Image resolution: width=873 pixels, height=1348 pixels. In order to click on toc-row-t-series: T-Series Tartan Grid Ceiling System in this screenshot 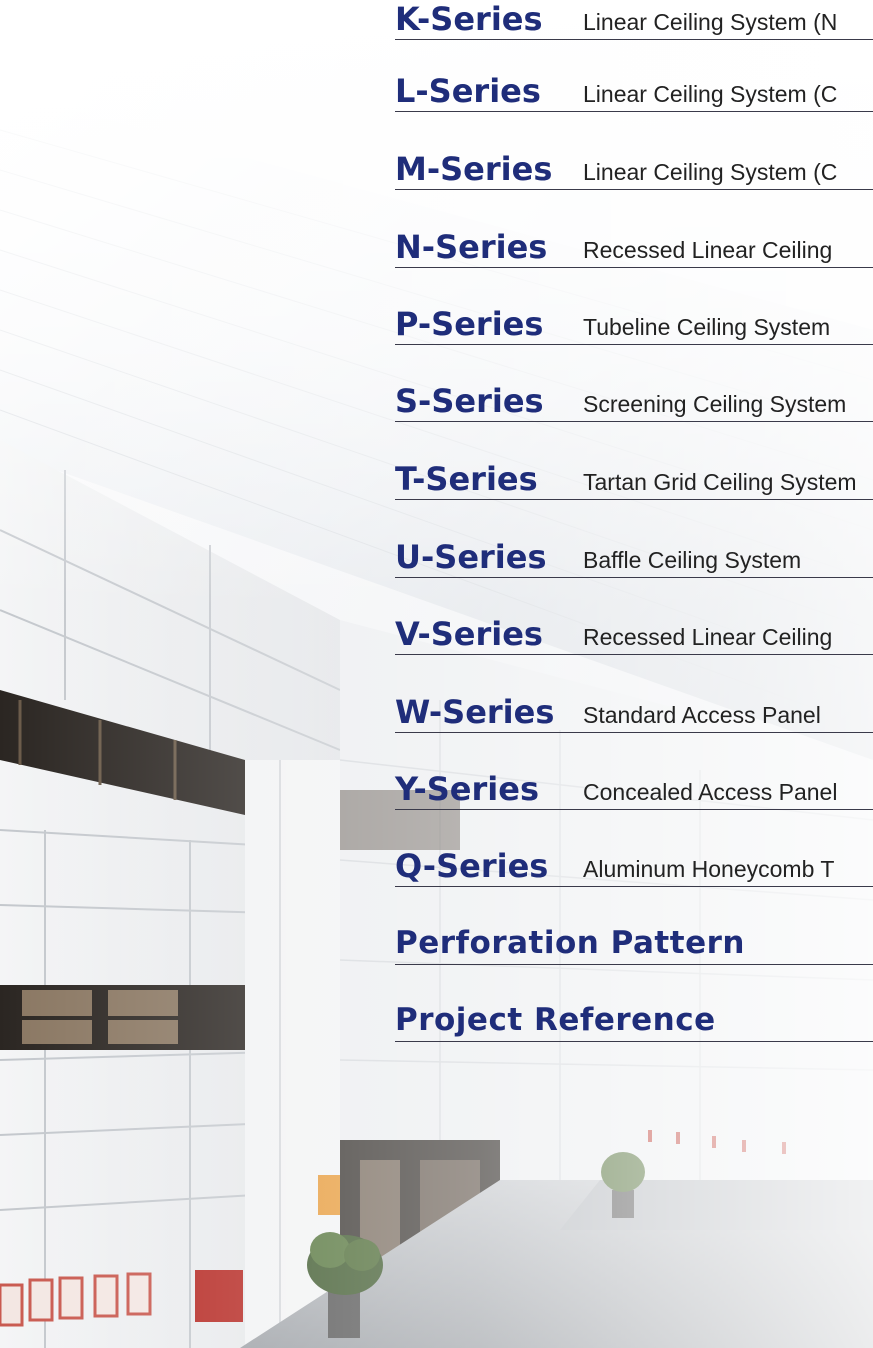, I will do `click(634, 480)`.